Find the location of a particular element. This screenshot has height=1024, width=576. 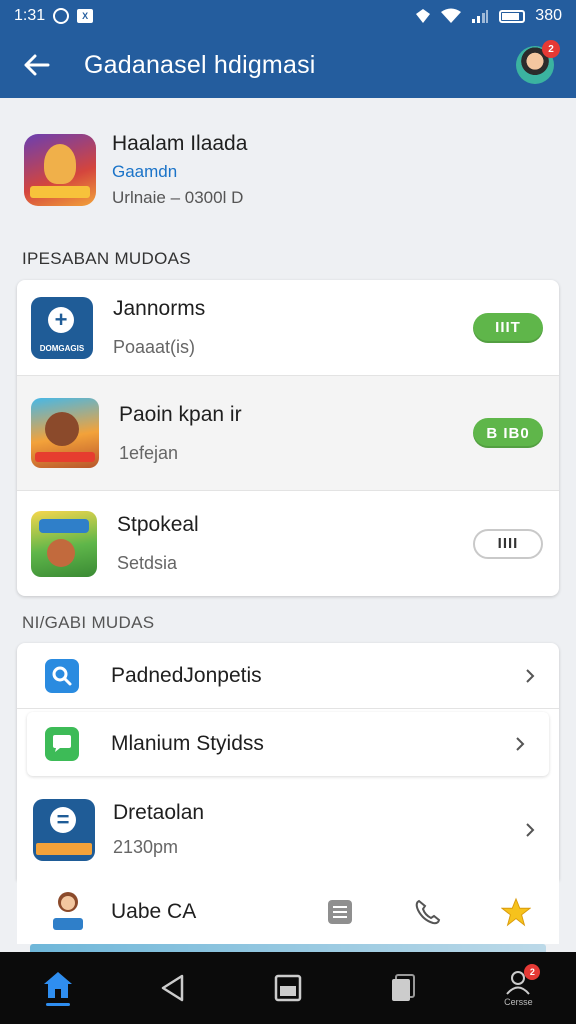

status-bar: 1:31 X 380 is located at coordinates (288, 16).